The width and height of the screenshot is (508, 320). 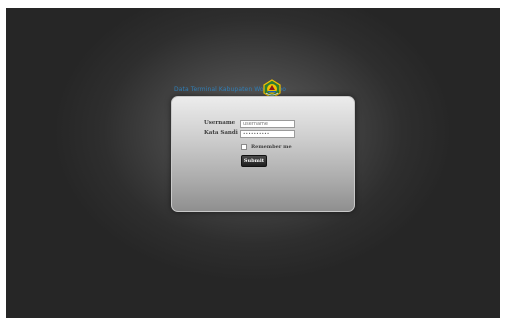 What do you see at coordinates (244, 147) in the screenshot?
I see `remember-me-checkbox` at bounding box center [244, 147].